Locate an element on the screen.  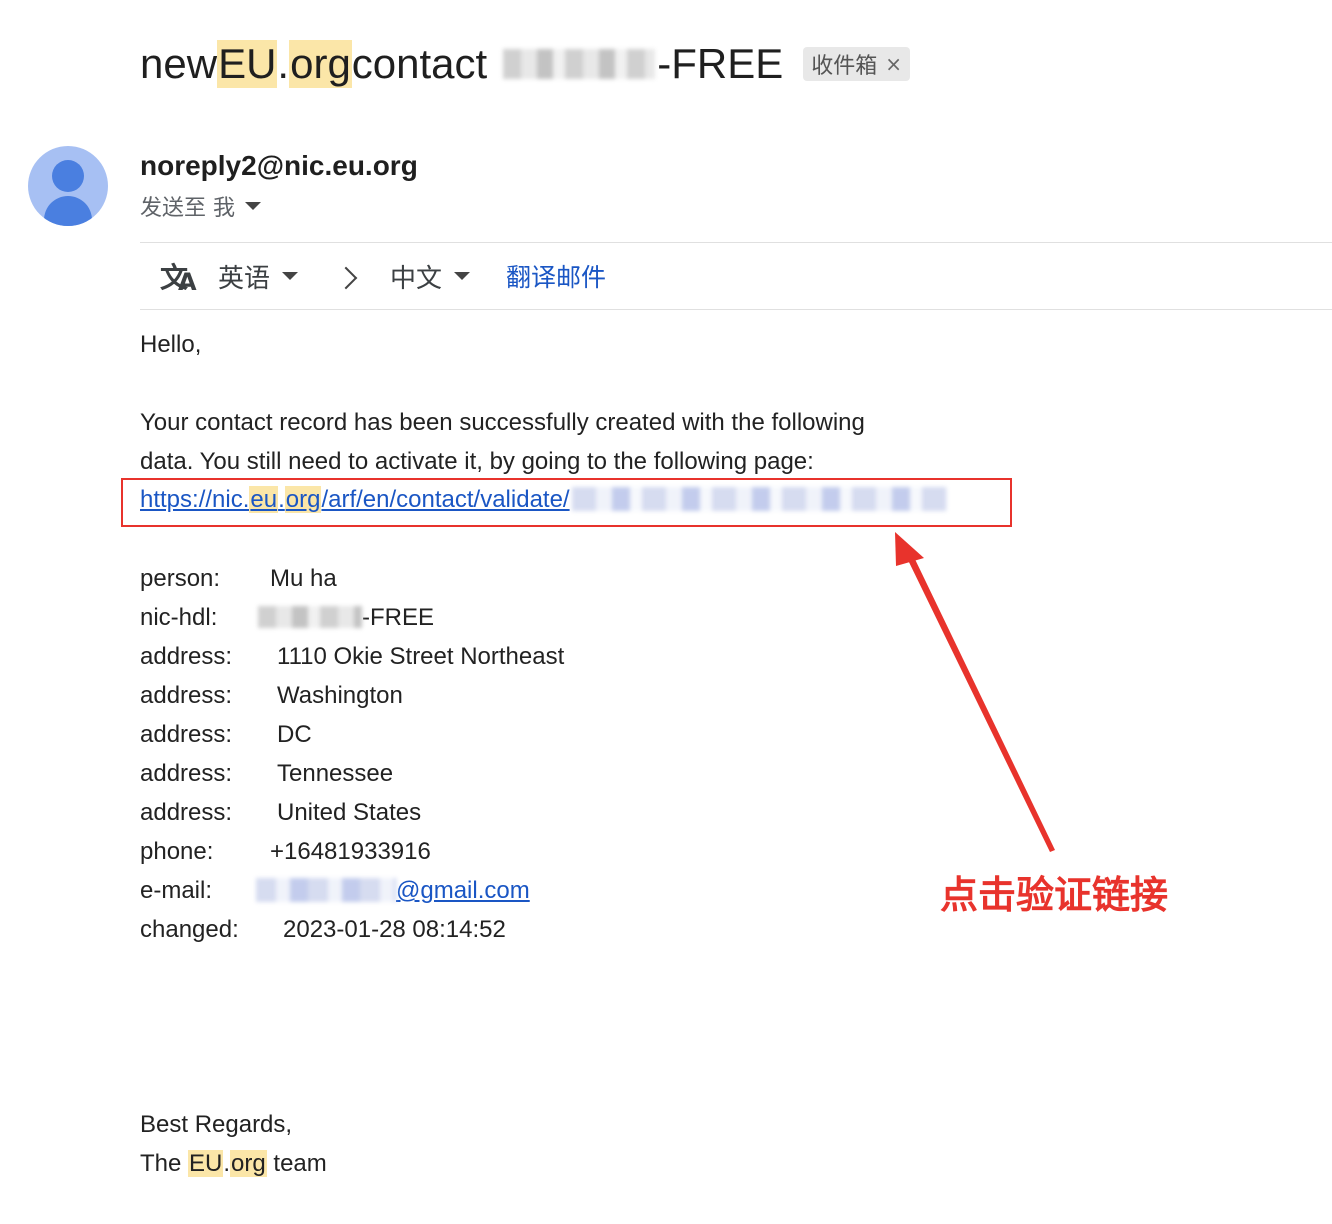
field-phone: phone: +16481933916 is located at coordinates (285, 851).